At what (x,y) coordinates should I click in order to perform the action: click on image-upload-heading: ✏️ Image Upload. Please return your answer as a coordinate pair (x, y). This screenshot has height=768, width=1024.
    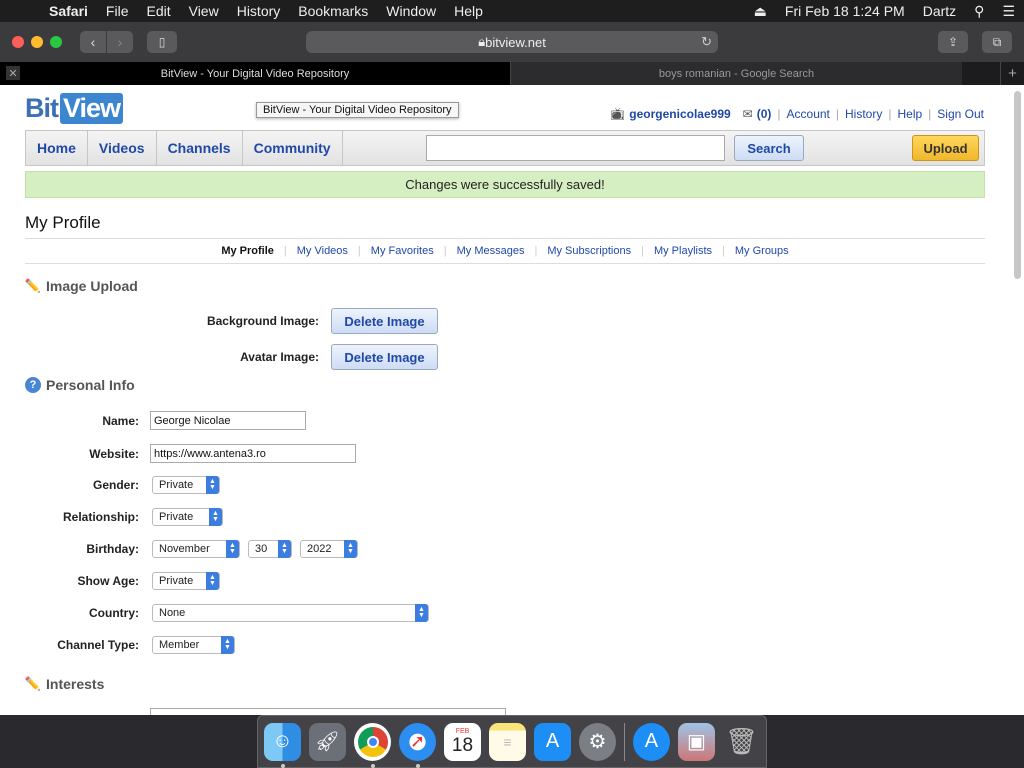
    Looking at the image, I should click on (81, 286).